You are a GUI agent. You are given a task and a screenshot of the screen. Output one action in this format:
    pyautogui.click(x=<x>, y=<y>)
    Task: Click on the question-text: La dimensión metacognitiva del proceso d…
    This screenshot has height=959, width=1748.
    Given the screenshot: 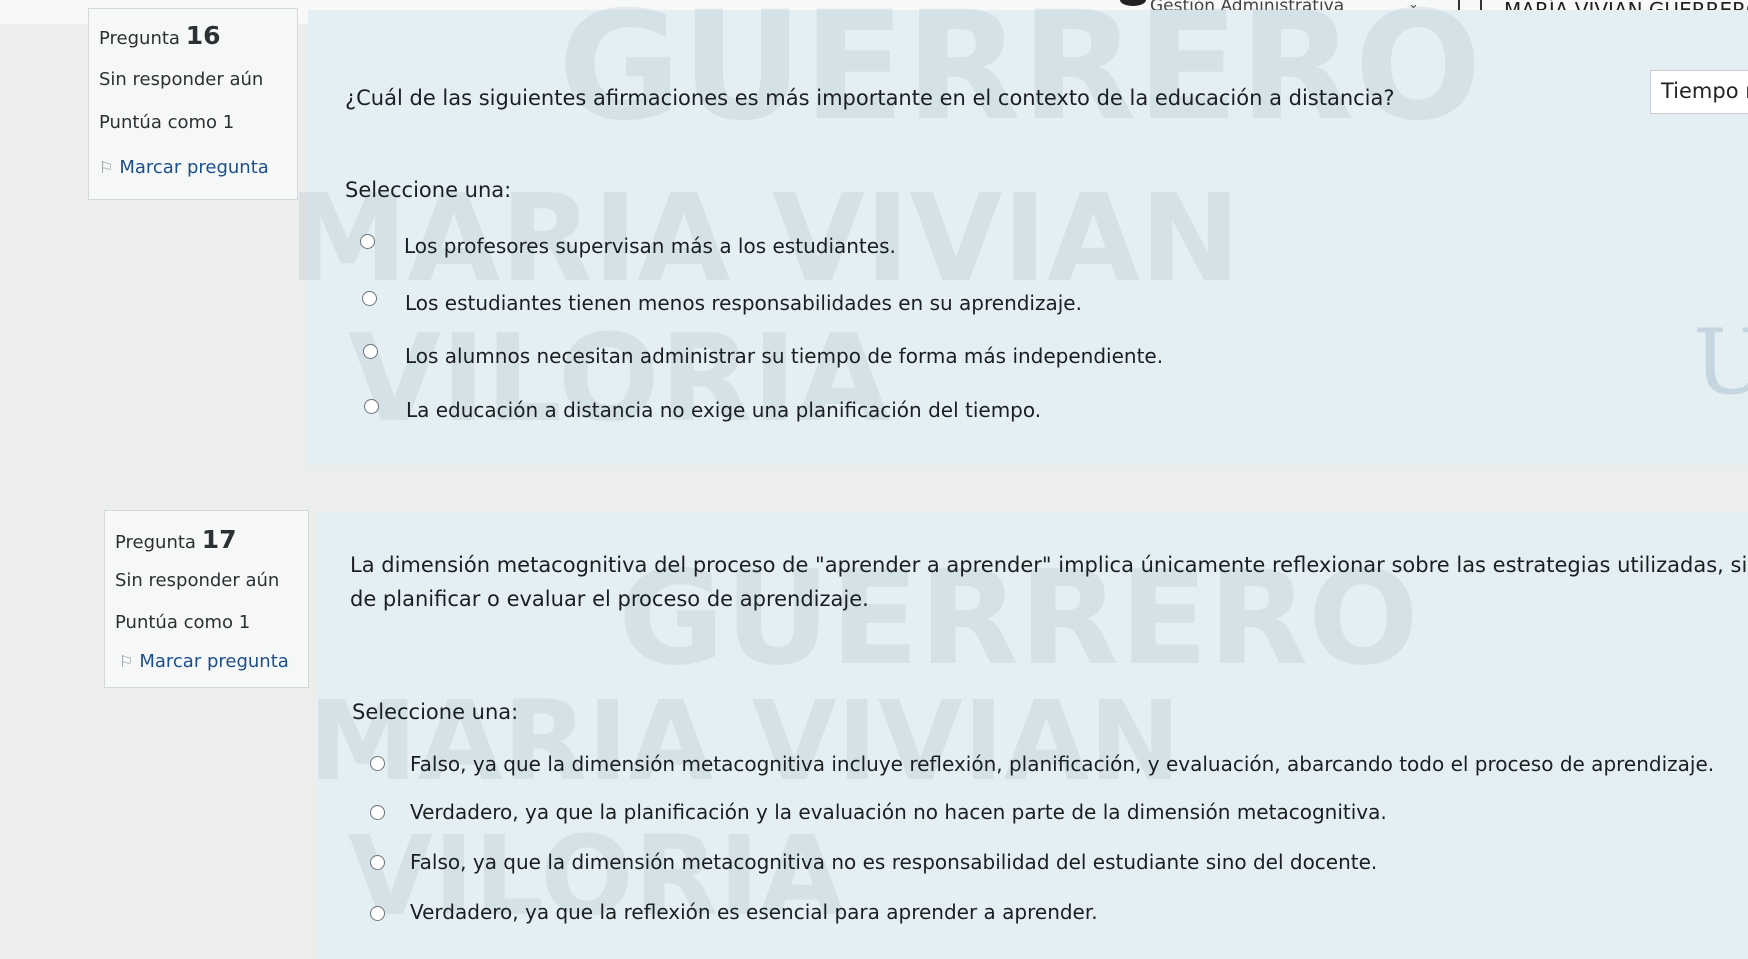 What is the action you would take?
    pyautogui.click(x=1049, y=565)
    